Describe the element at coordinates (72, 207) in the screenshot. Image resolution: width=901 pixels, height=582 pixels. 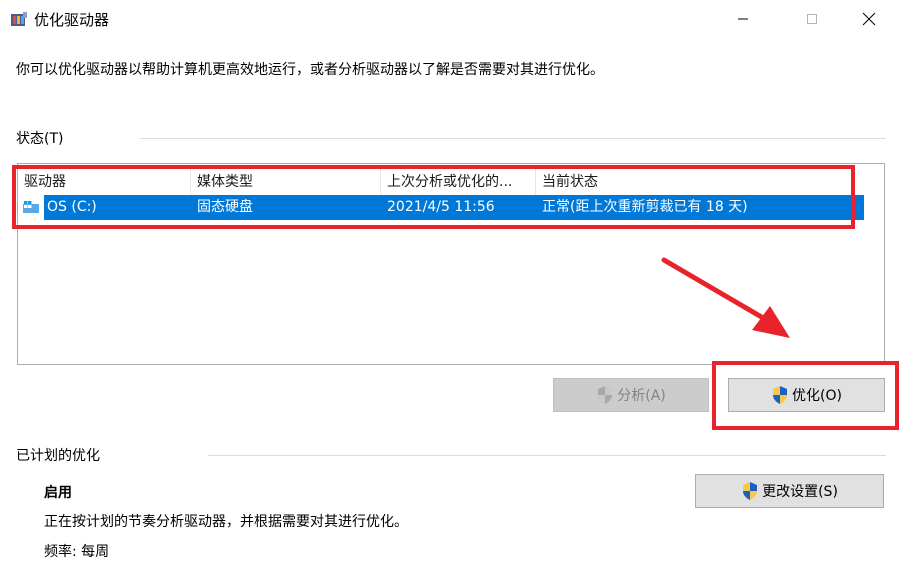
I see `row-drive: OS (C:)` at that location.